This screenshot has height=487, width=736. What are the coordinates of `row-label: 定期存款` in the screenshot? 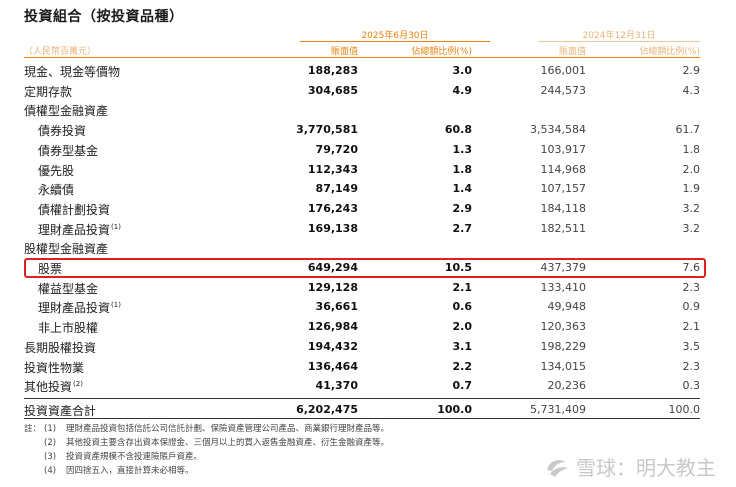 It's located at (48, 91).